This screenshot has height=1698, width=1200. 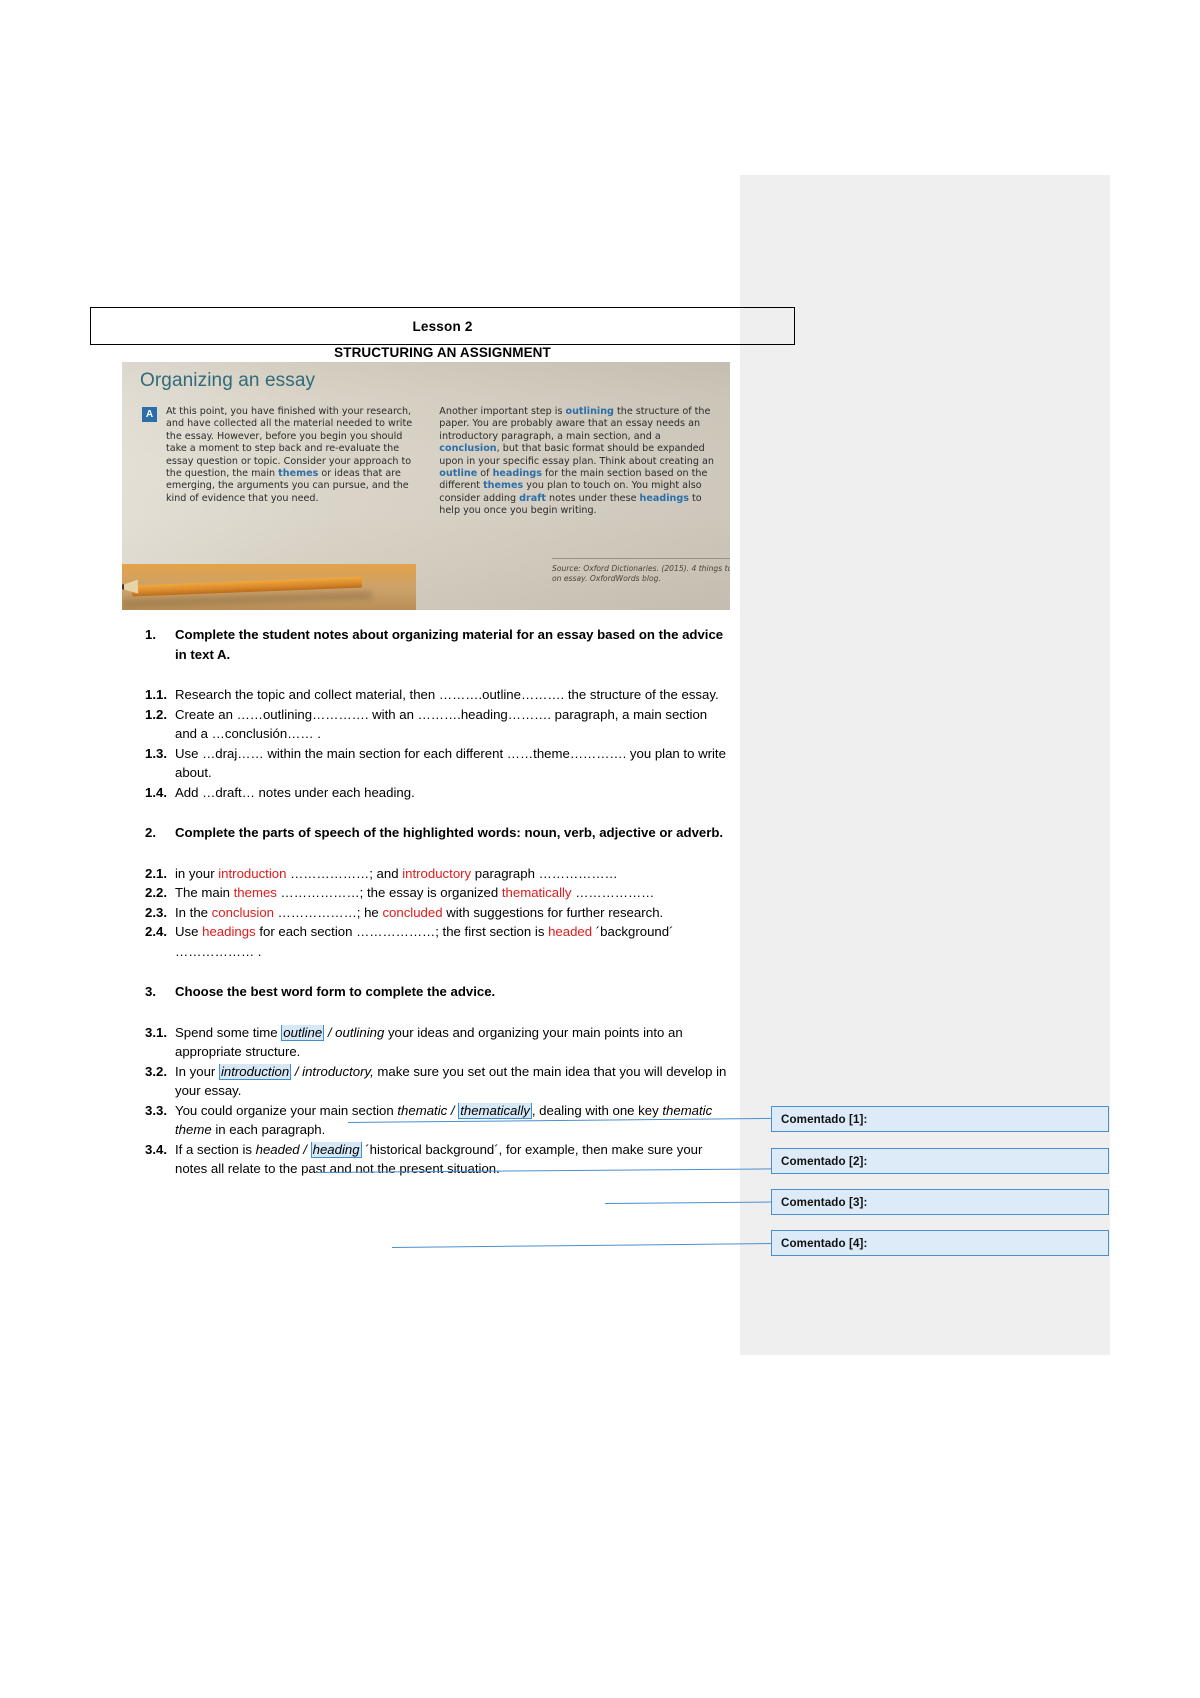 What do you see at coordinates (553, 912) in the screenshot?
I see `item-text-part: with suggestions for further research.` at bounding box center [553, 912].